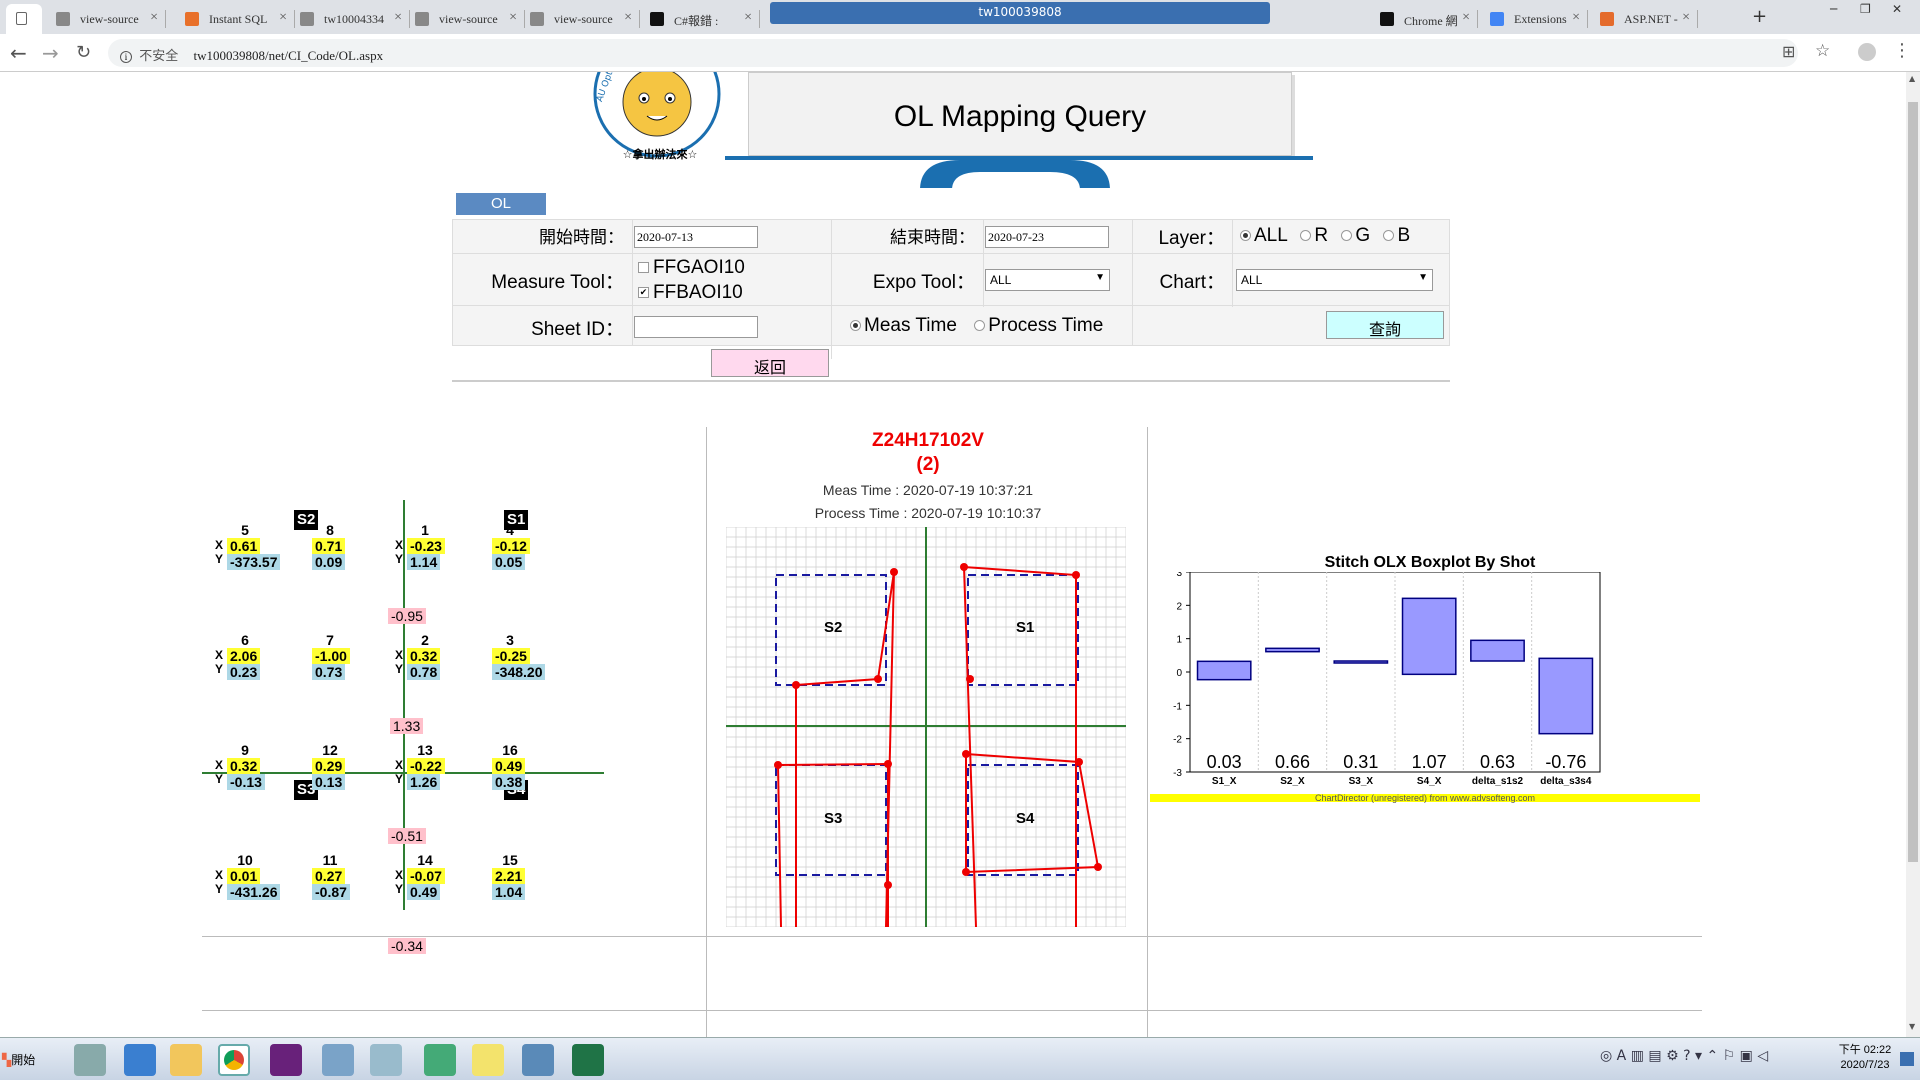 Image resolution: width=1920 pixels, height=1080 pixels. What do you see at coordinates (588, 1060) in the screenshot?
I see `excel-icon` at bounding box center [588, 1060].